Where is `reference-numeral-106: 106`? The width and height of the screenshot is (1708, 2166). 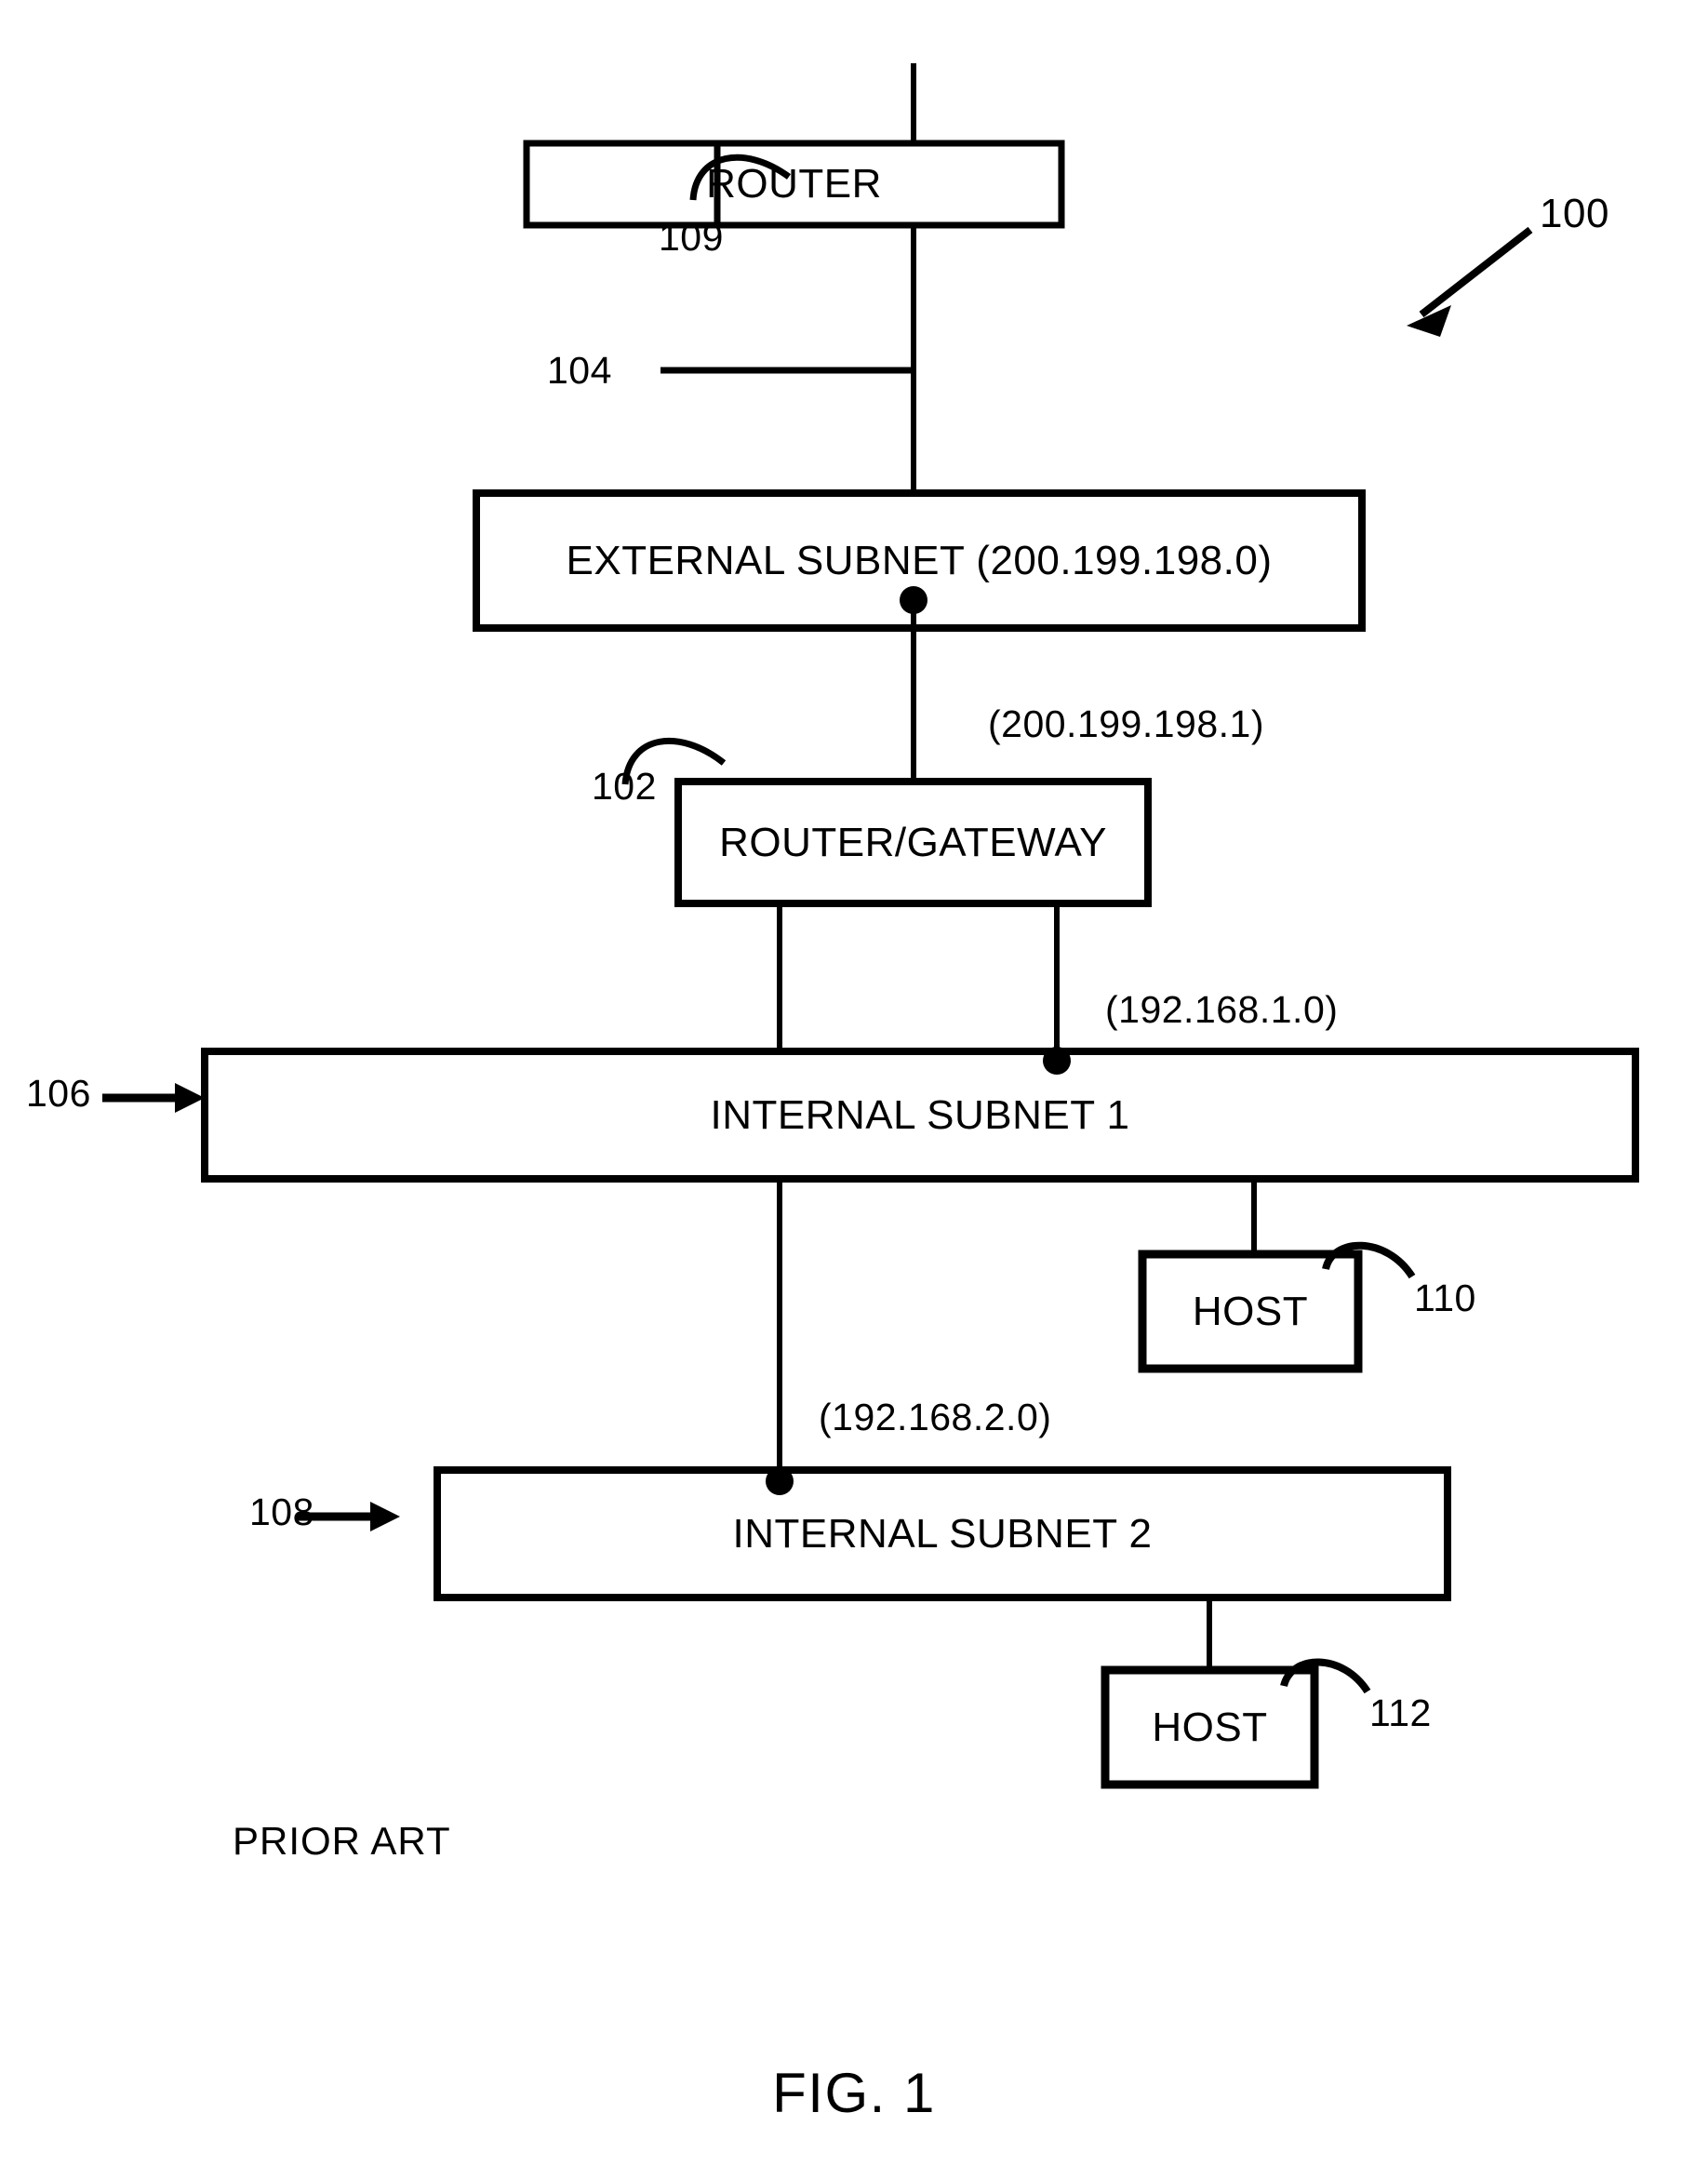 reference-numeral-106: 106 is located at coordinates (59, 1093).